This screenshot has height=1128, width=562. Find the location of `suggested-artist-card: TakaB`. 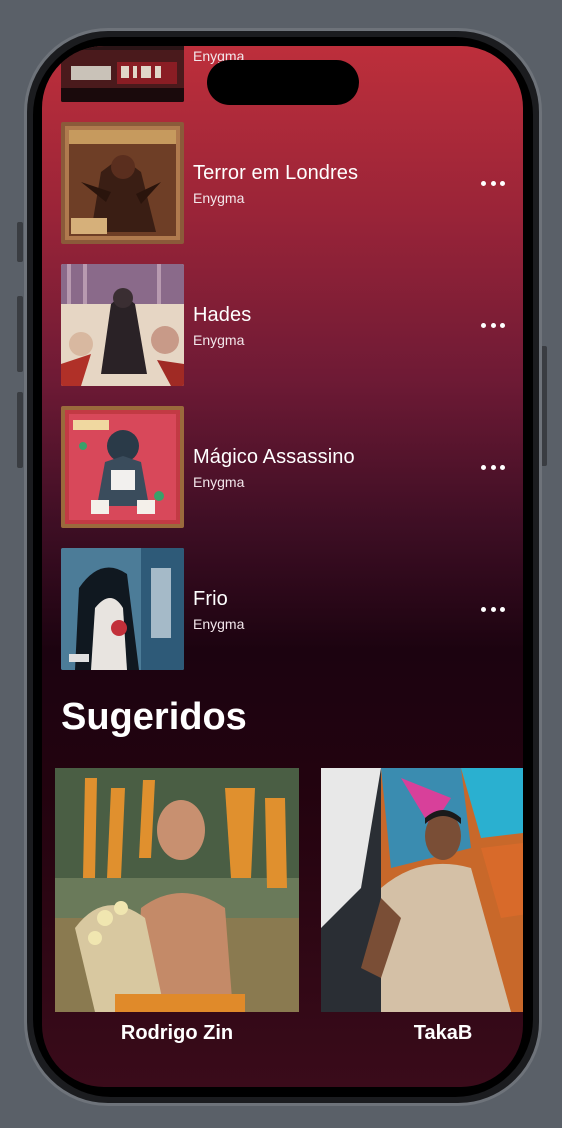

suggested-artist-card: TakaB is located at coordinates (422, 906).